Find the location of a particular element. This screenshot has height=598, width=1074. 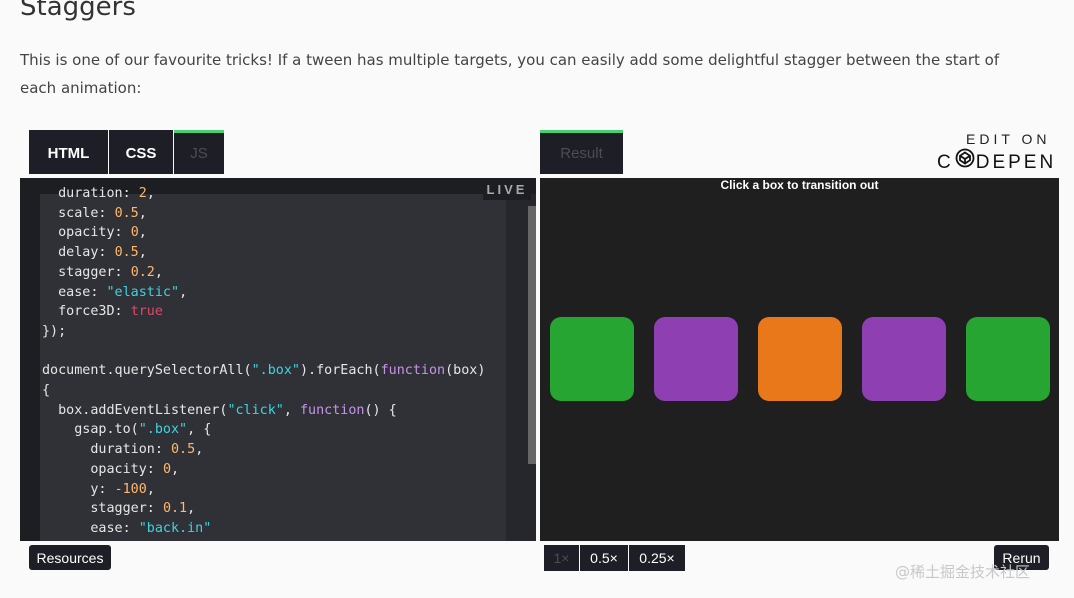

section-heading: Staggers is located at coordinates (78, 11).